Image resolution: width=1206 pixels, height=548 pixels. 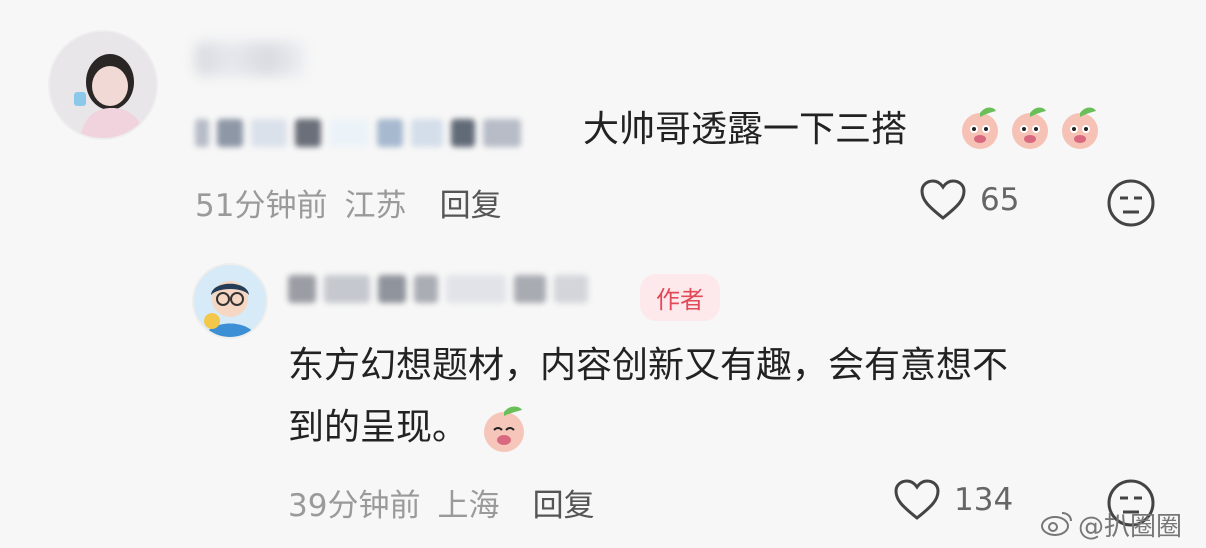 I want to click on comment-location: 江苏, so click(x=375, y=206).